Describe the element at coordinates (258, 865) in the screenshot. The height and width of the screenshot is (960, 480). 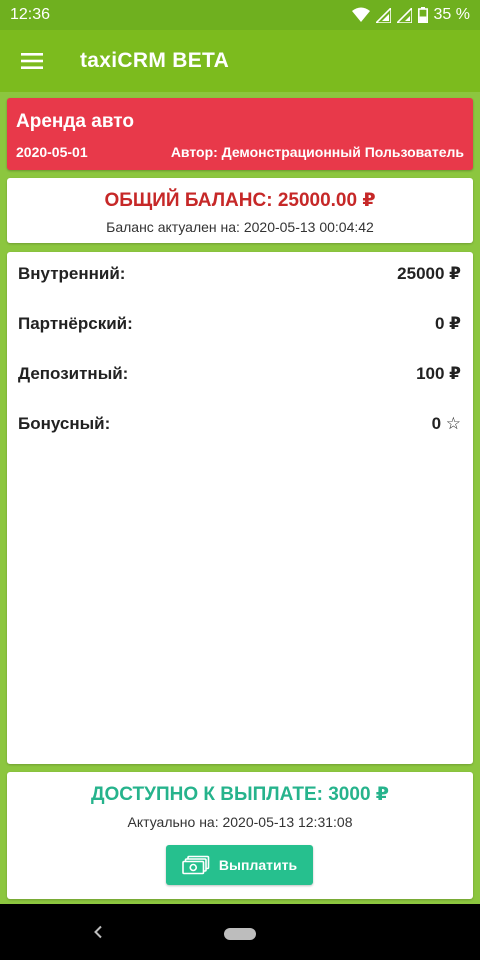
I see `payout-button-label: Выплатить` at that location.